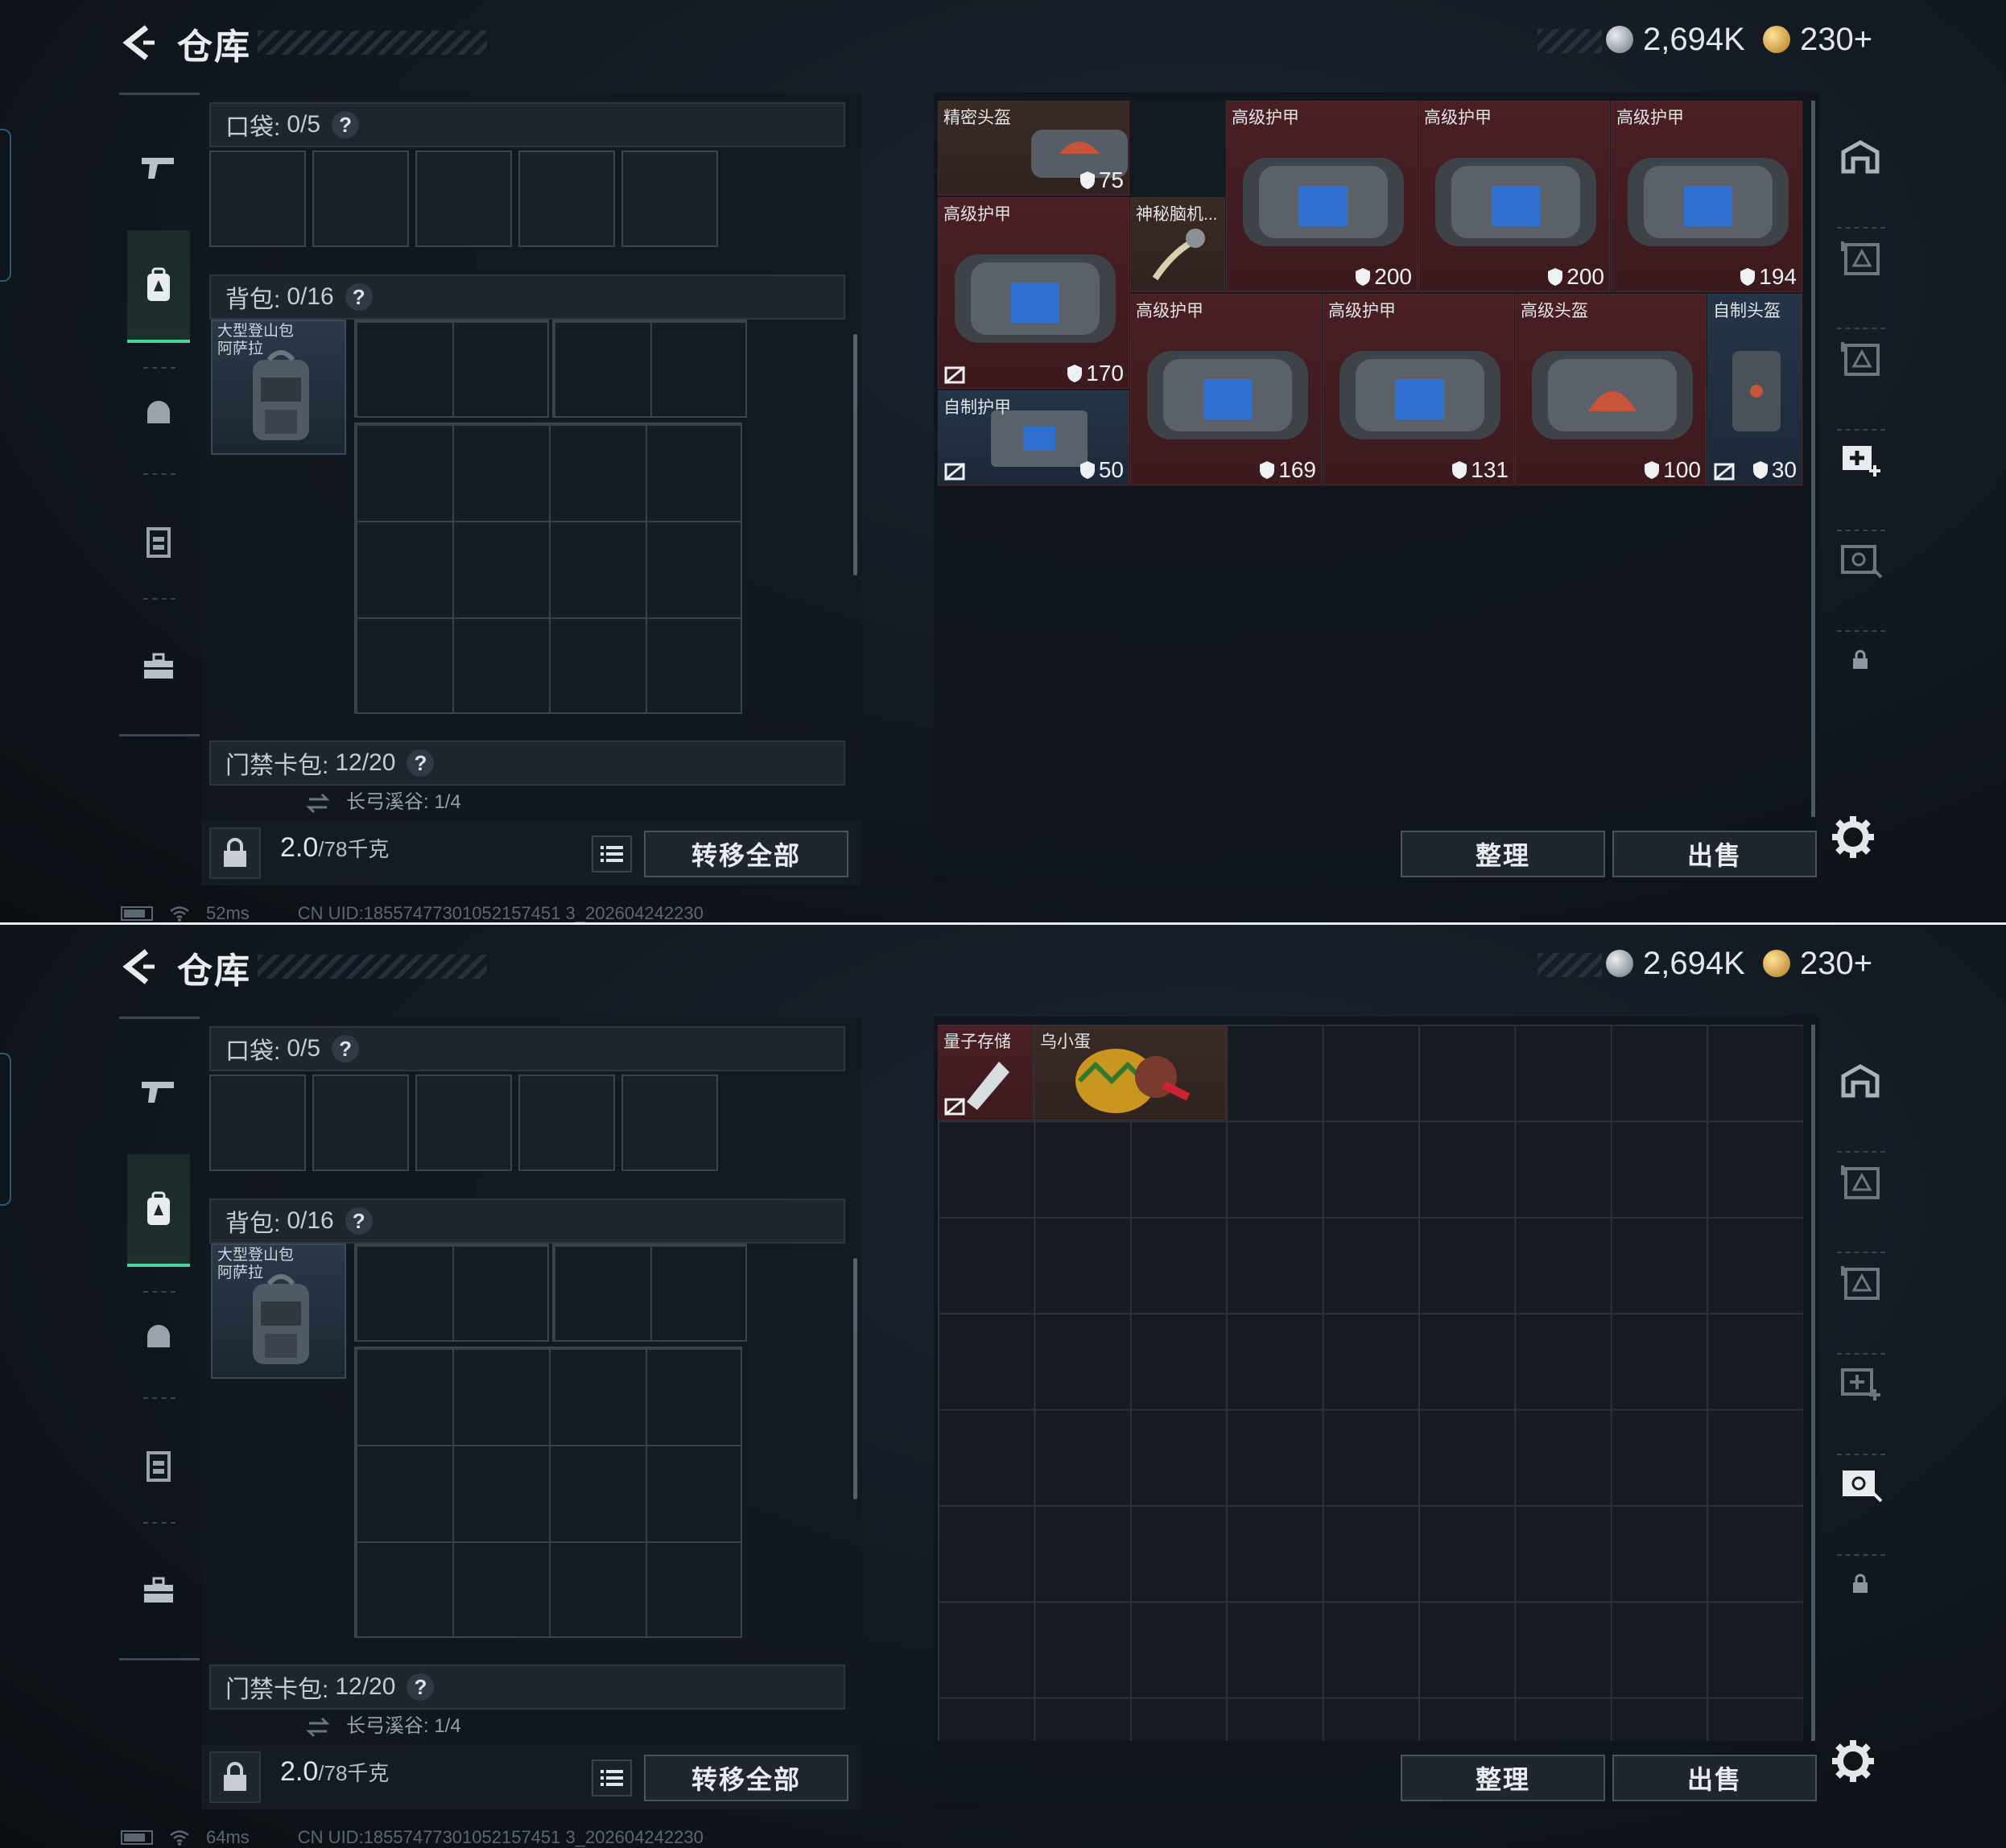 The width and height of the screenshot is (2006, 1848). Describe the element at coordinates (1362, 311) in the screenshot. I see `item-name: 高级护甲` at that location.